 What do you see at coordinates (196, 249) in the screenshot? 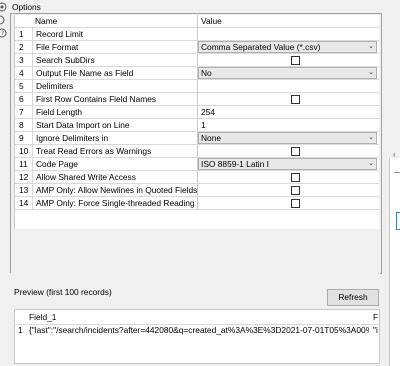
I see `grid-empty-area` at bounding box center [196, 249].